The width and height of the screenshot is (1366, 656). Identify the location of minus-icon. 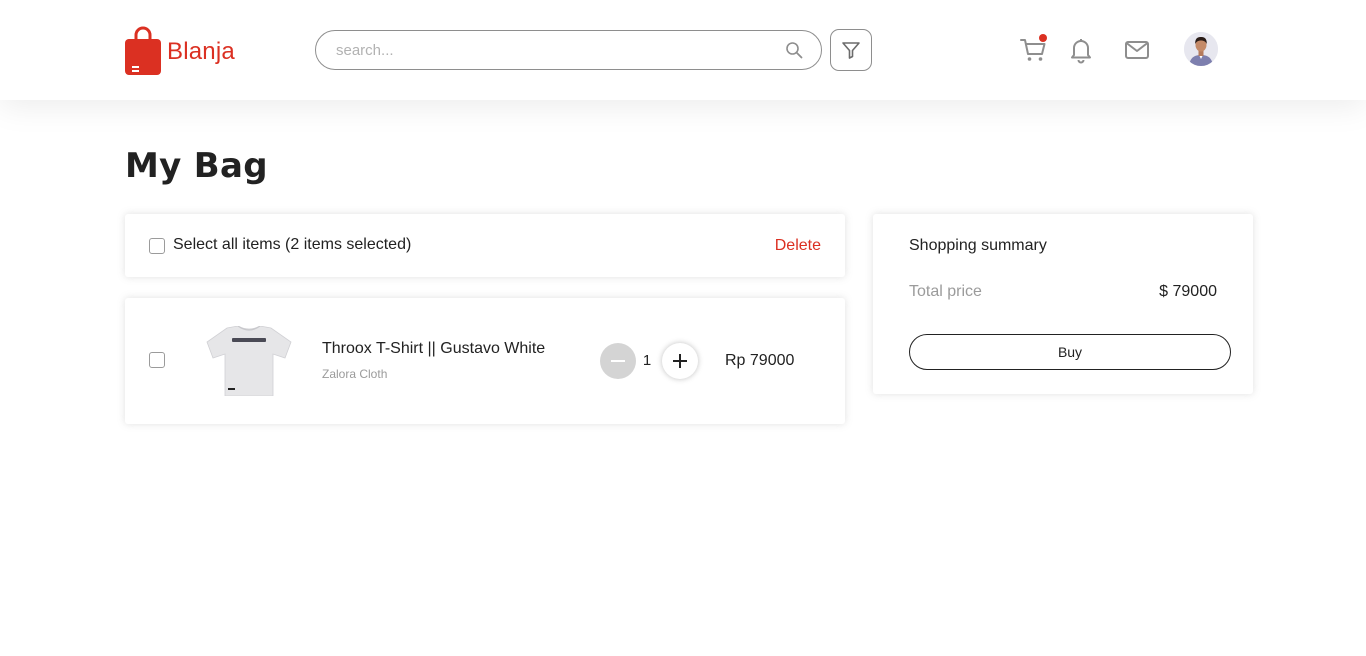
(618, 361).